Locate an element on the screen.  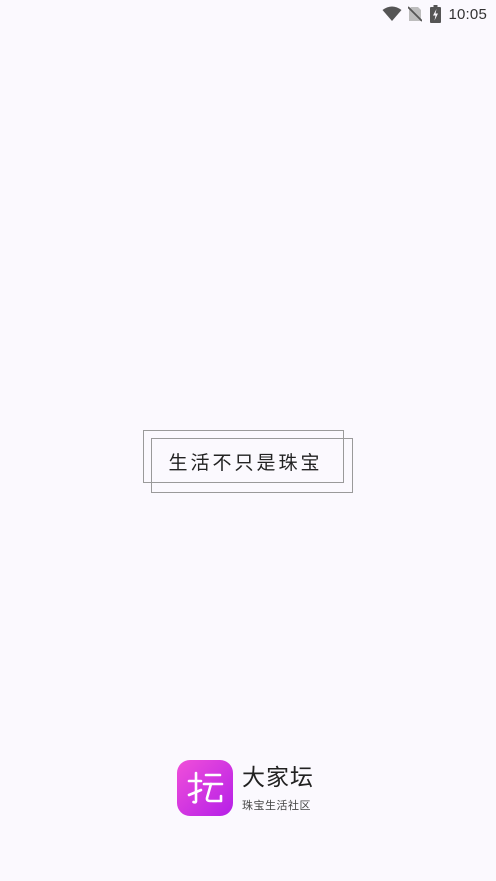
status-icons: 10:05 is located at coordinates (434, 14).